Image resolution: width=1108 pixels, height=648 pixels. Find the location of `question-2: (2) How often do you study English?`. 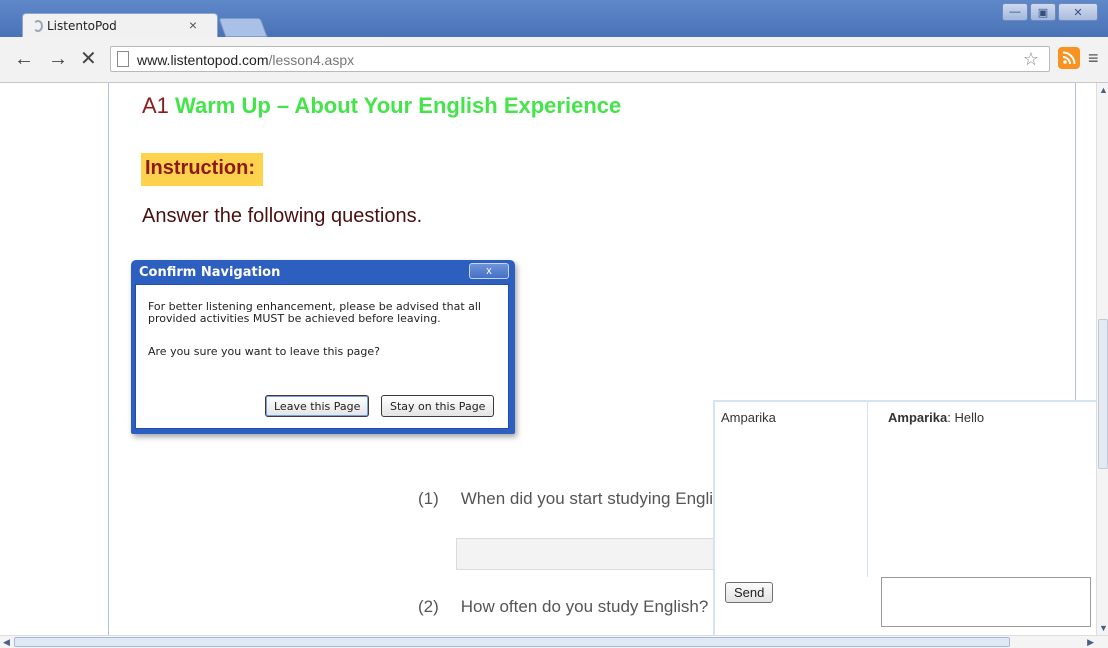

question-2: (2) How often do you study English? is located at coordinates (563, 607).